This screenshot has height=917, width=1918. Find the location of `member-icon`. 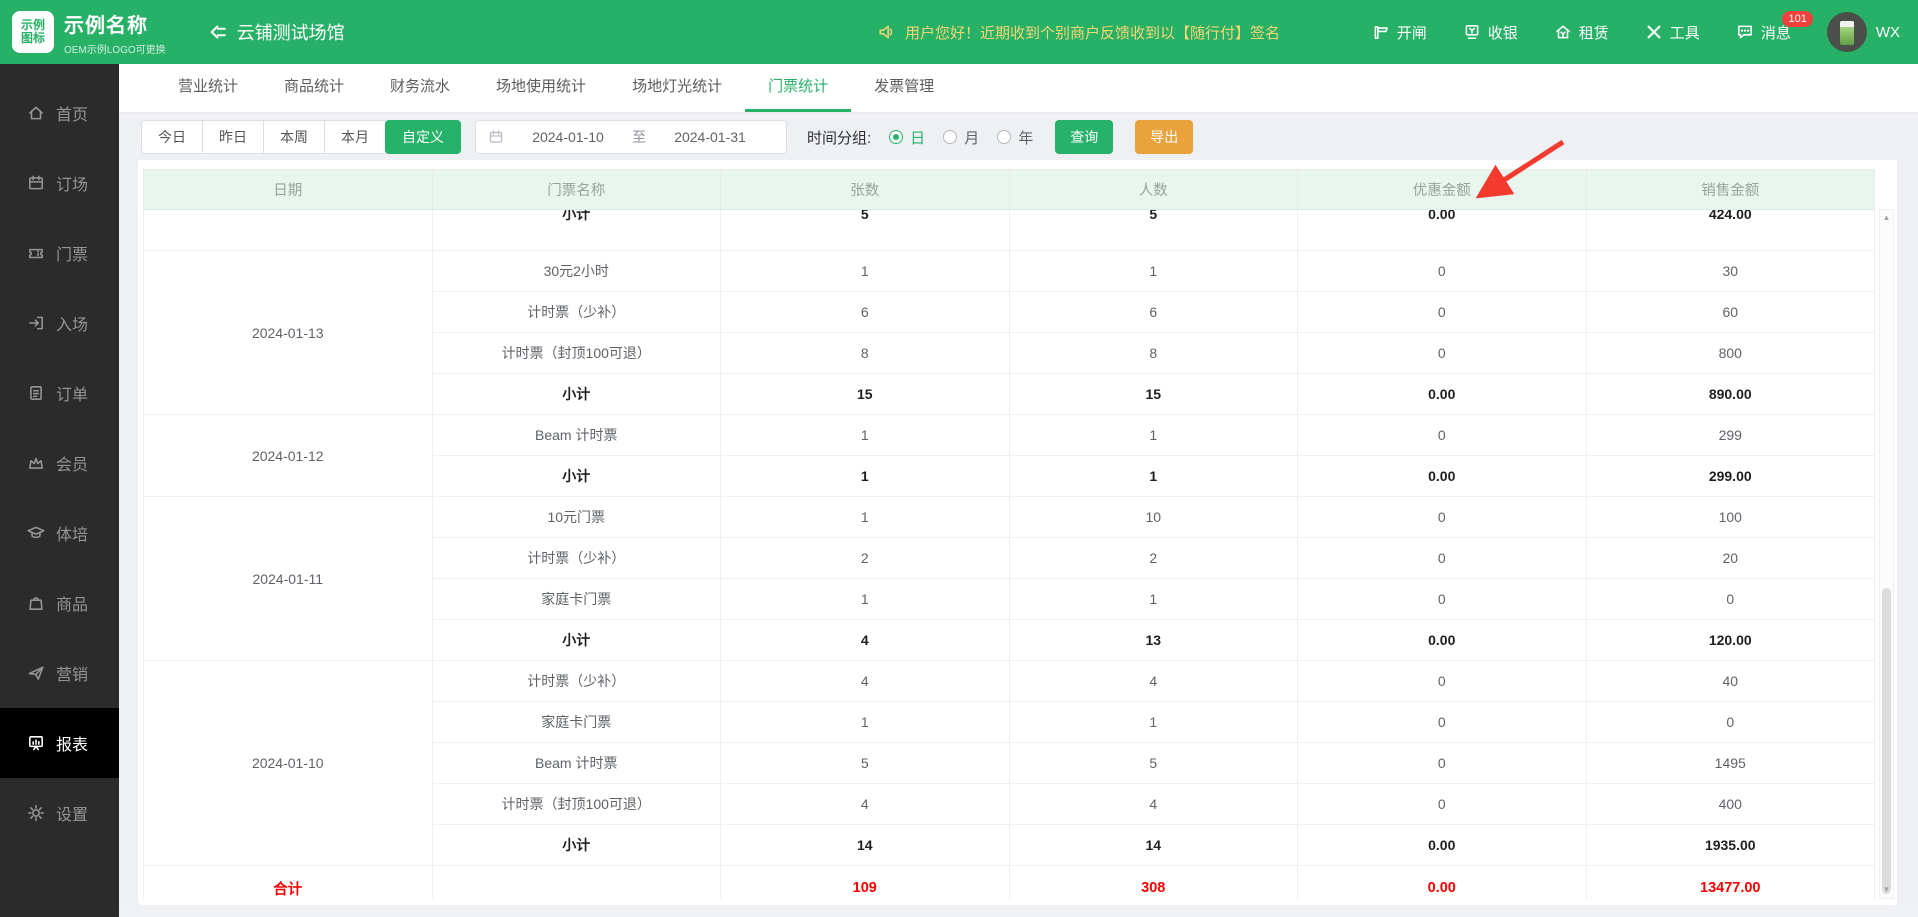

member-icon is located at coordinates (36, 463).